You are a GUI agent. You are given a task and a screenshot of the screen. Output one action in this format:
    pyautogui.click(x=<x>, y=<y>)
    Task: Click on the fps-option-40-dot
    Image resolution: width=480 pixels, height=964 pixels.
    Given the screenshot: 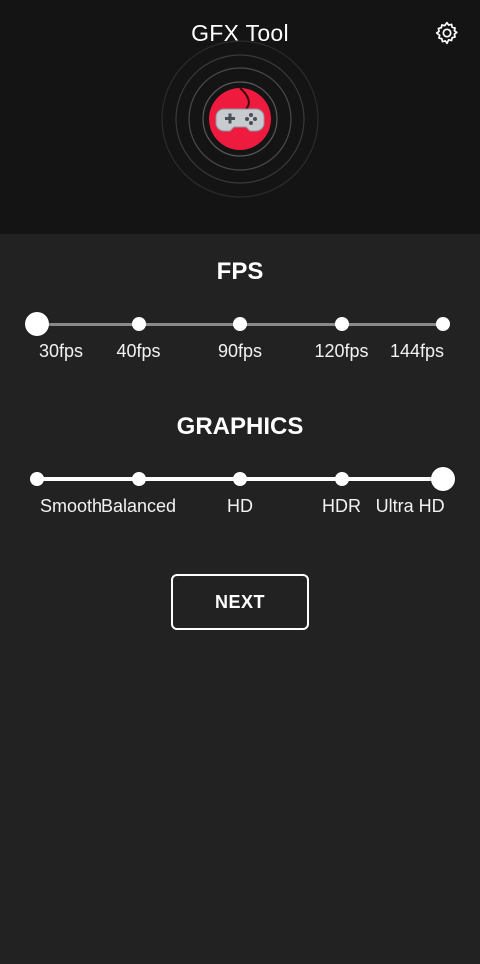 What is the action you would take?
    pyautogui.click(x=138, y=324)
    